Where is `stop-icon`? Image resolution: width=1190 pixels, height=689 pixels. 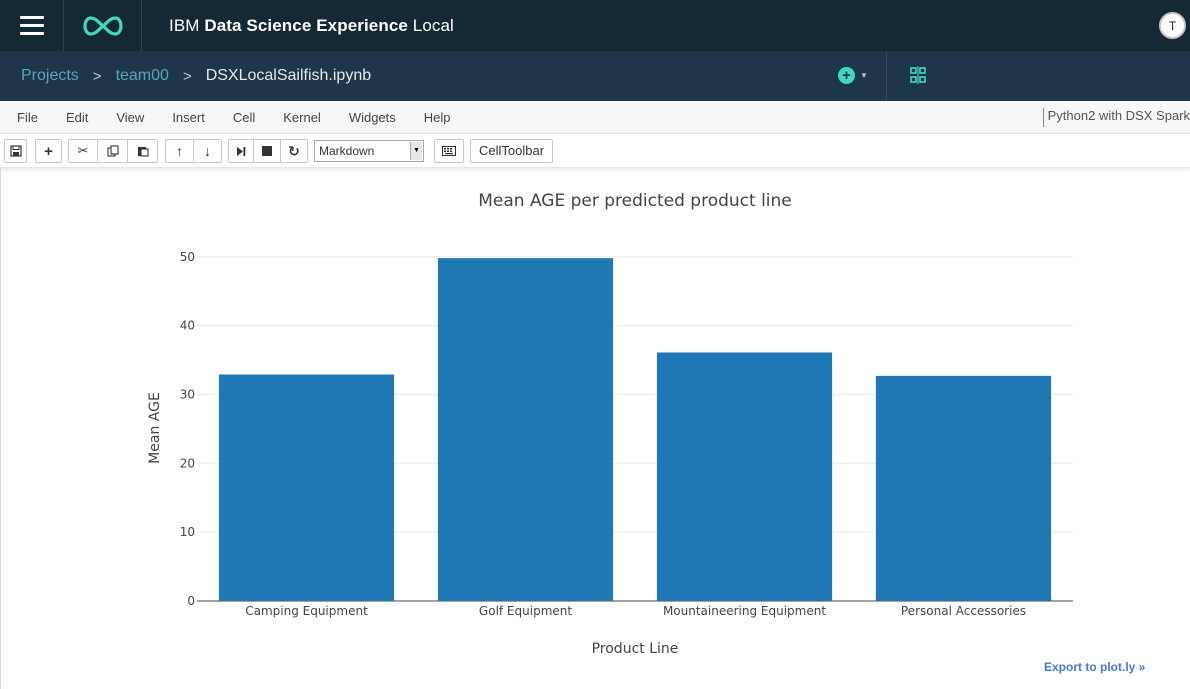 stop-icon is located at coordinates (267, 151).